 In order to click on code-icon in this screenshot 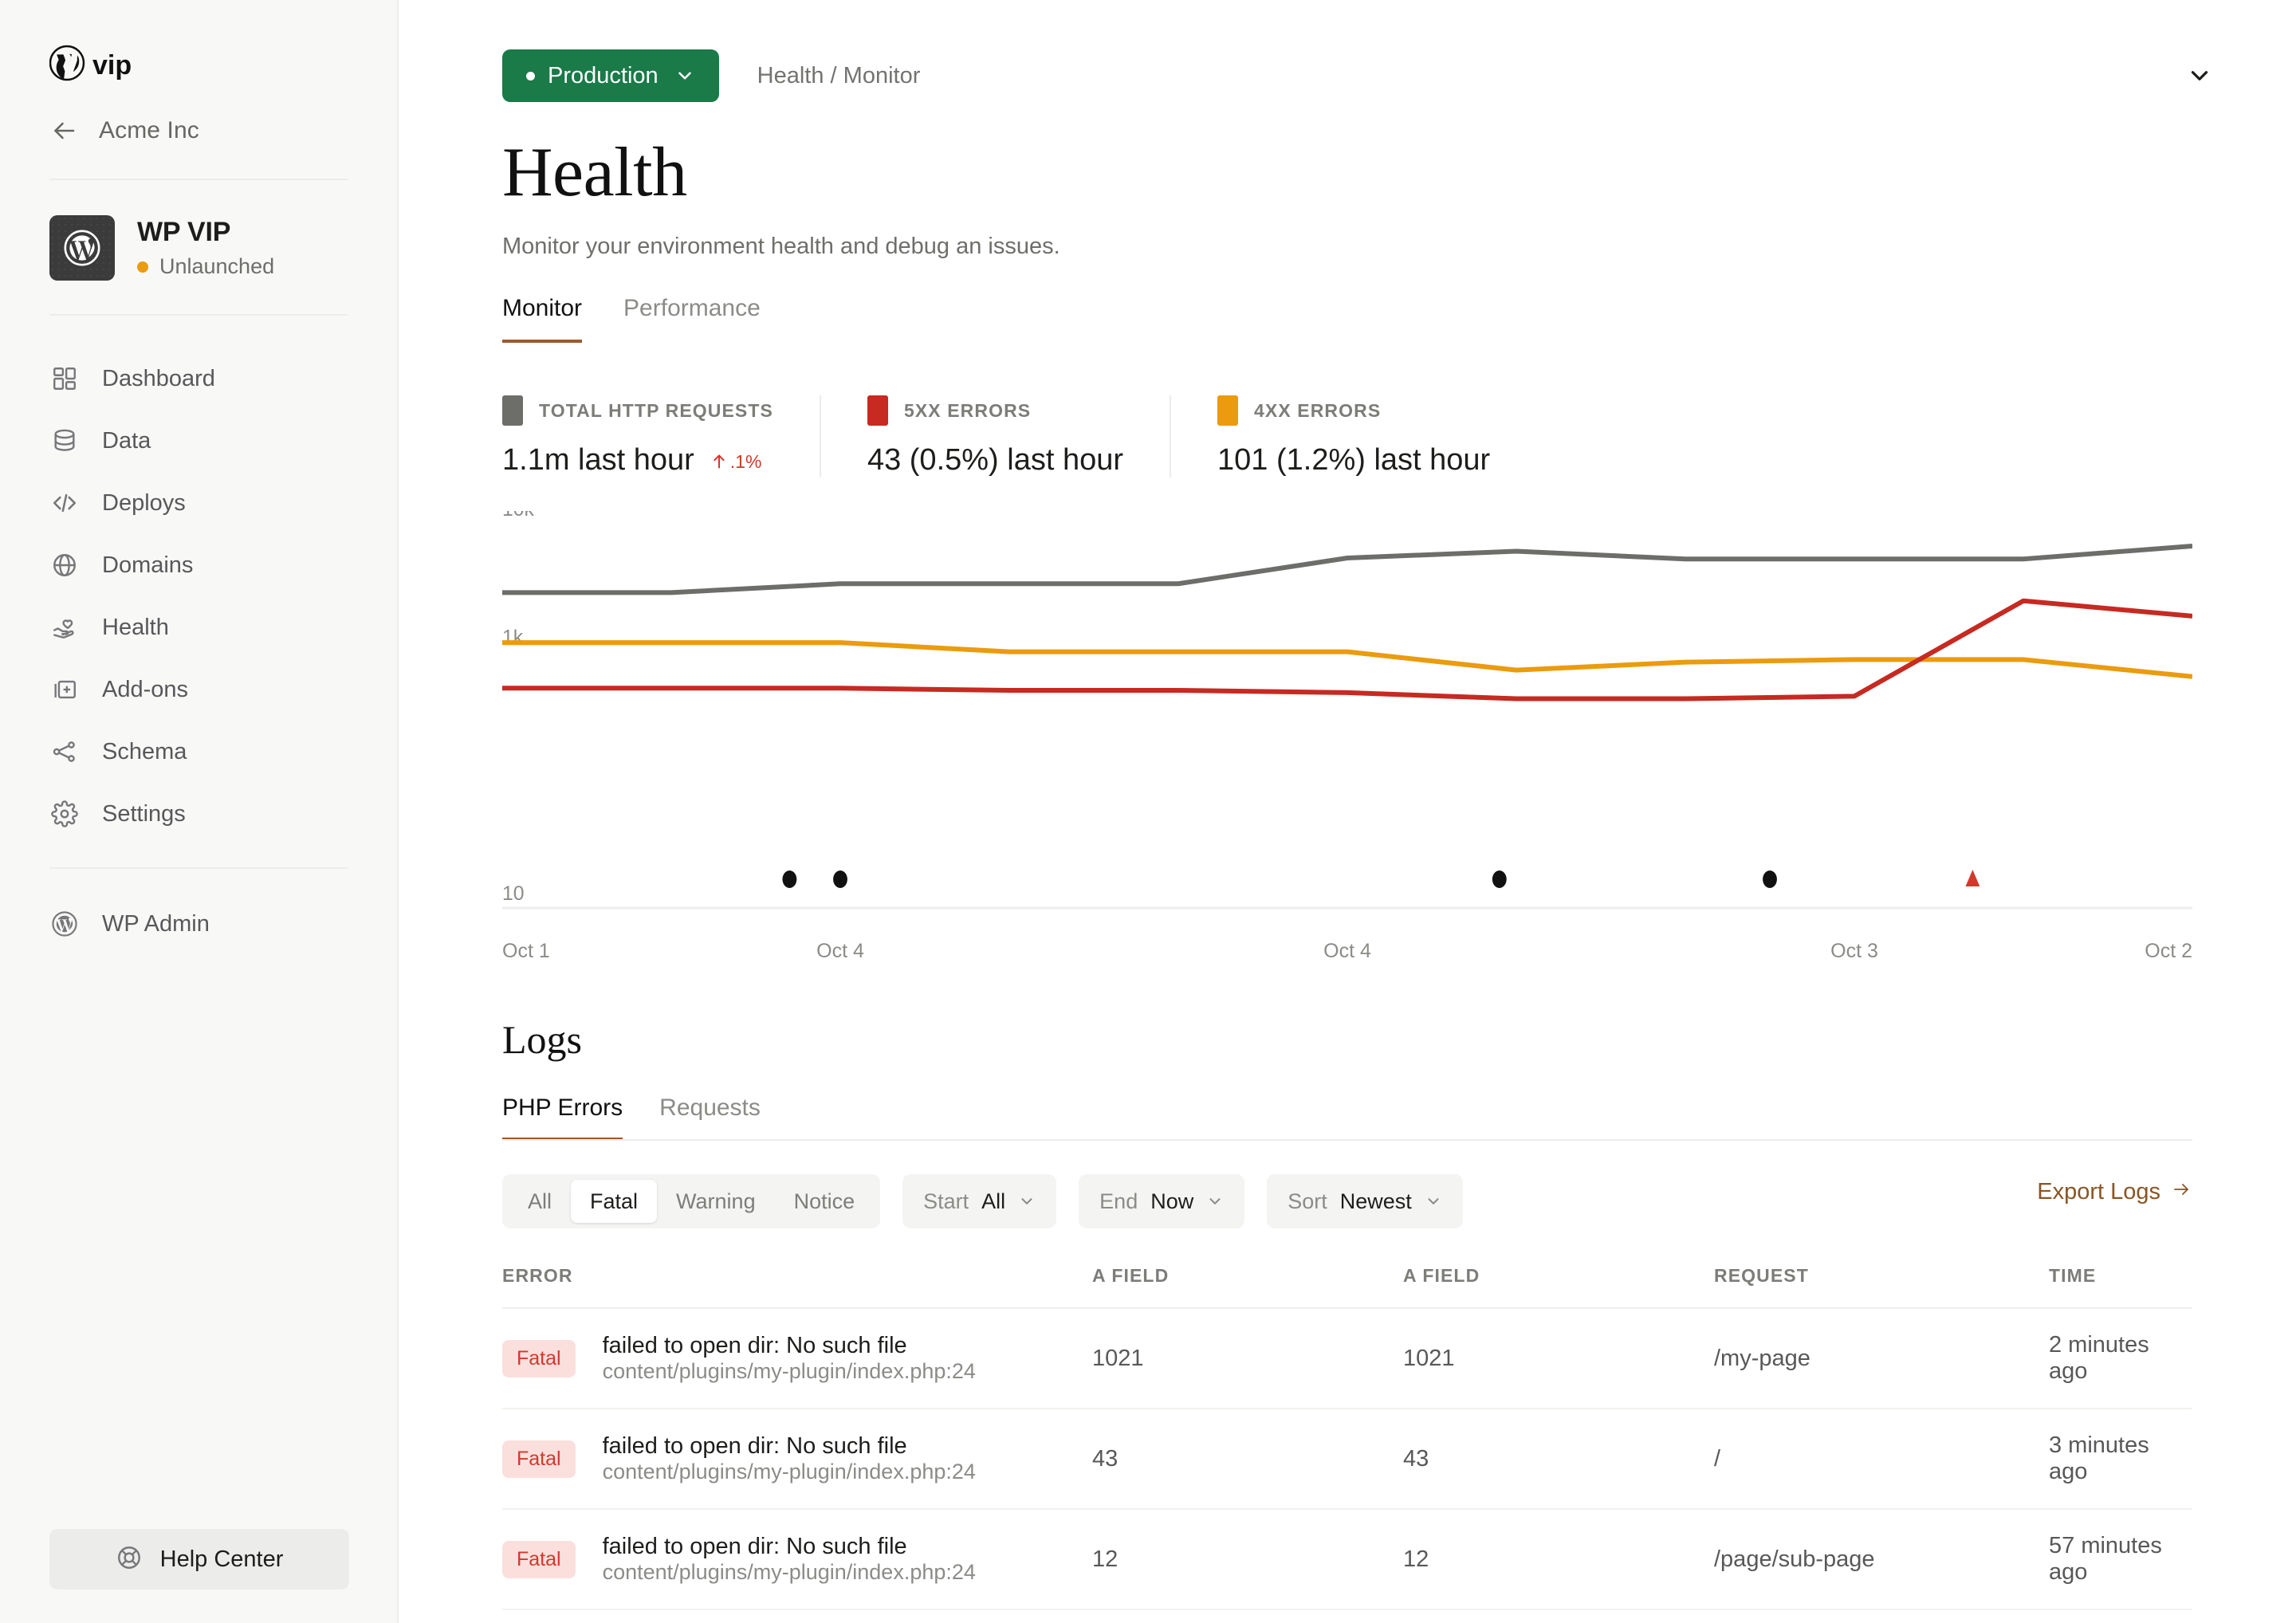, I will do `click(64, 503)`.